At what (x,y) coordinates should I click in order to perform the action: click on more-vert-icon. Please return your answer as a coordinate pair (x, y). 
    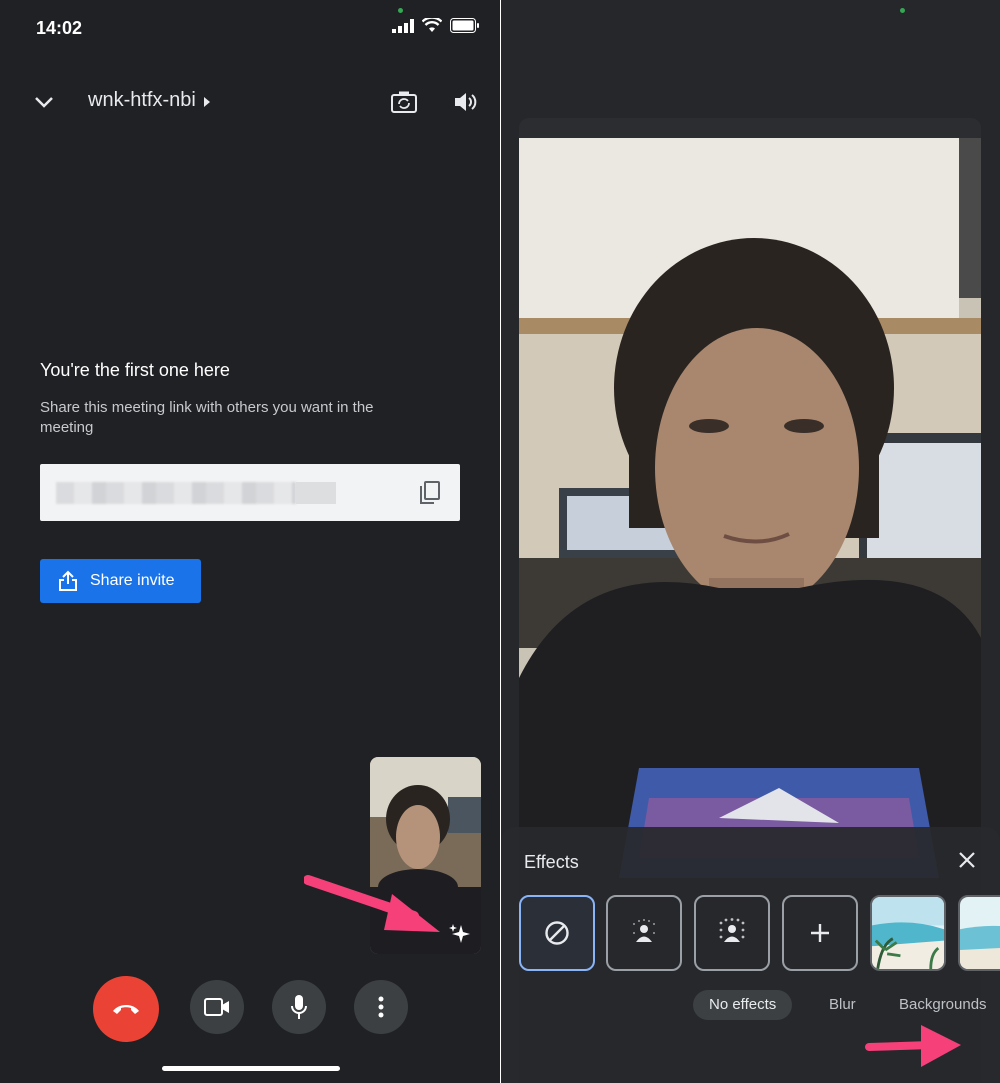
    Looking at the image, I should click on (381, 1007).